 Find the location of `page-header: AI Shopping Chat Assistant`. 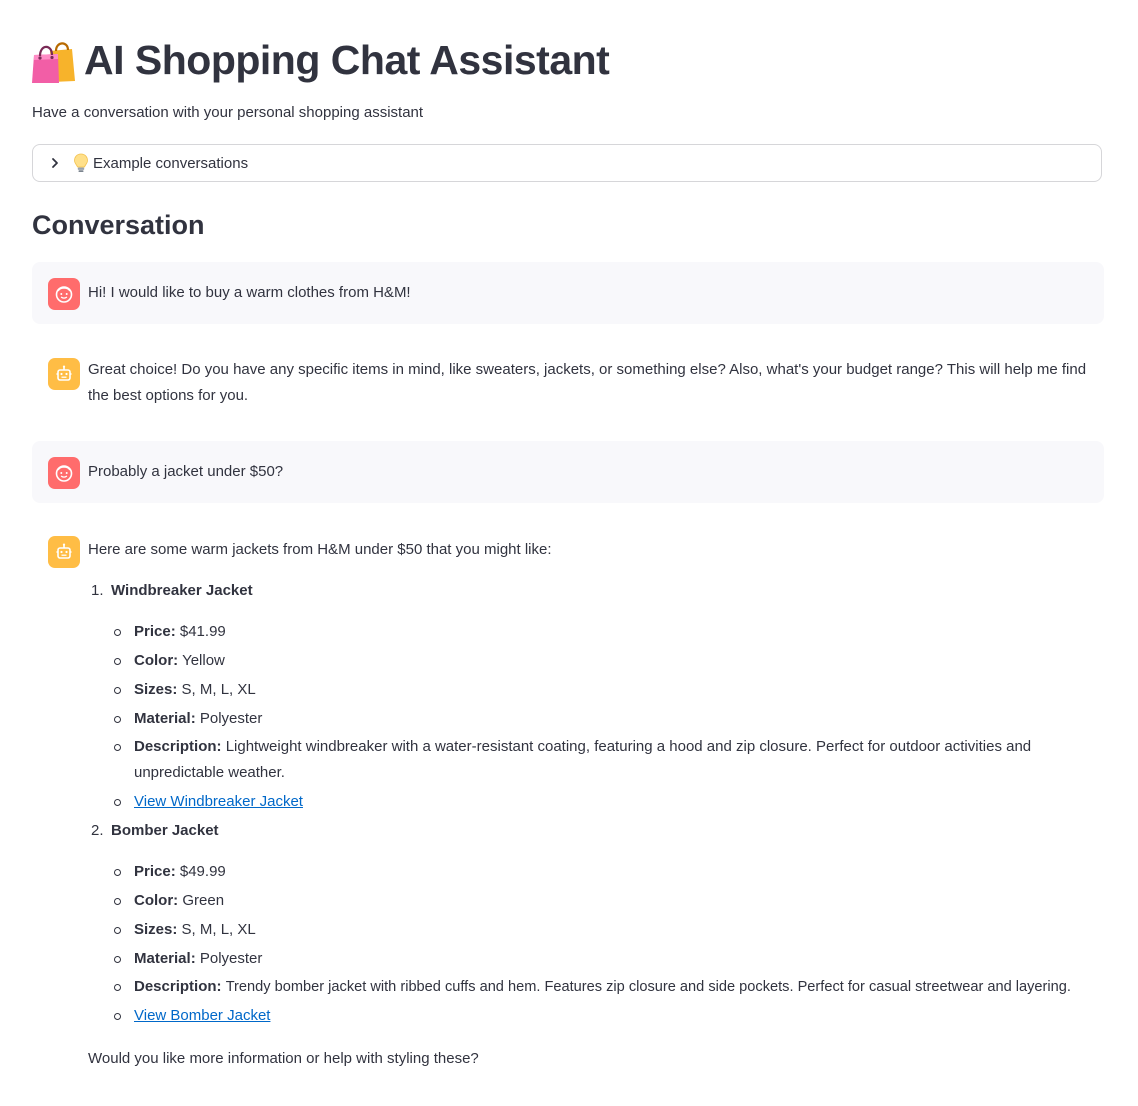

page-header: AI Shopping Chat Assistant is located at coordinates (321, 60).